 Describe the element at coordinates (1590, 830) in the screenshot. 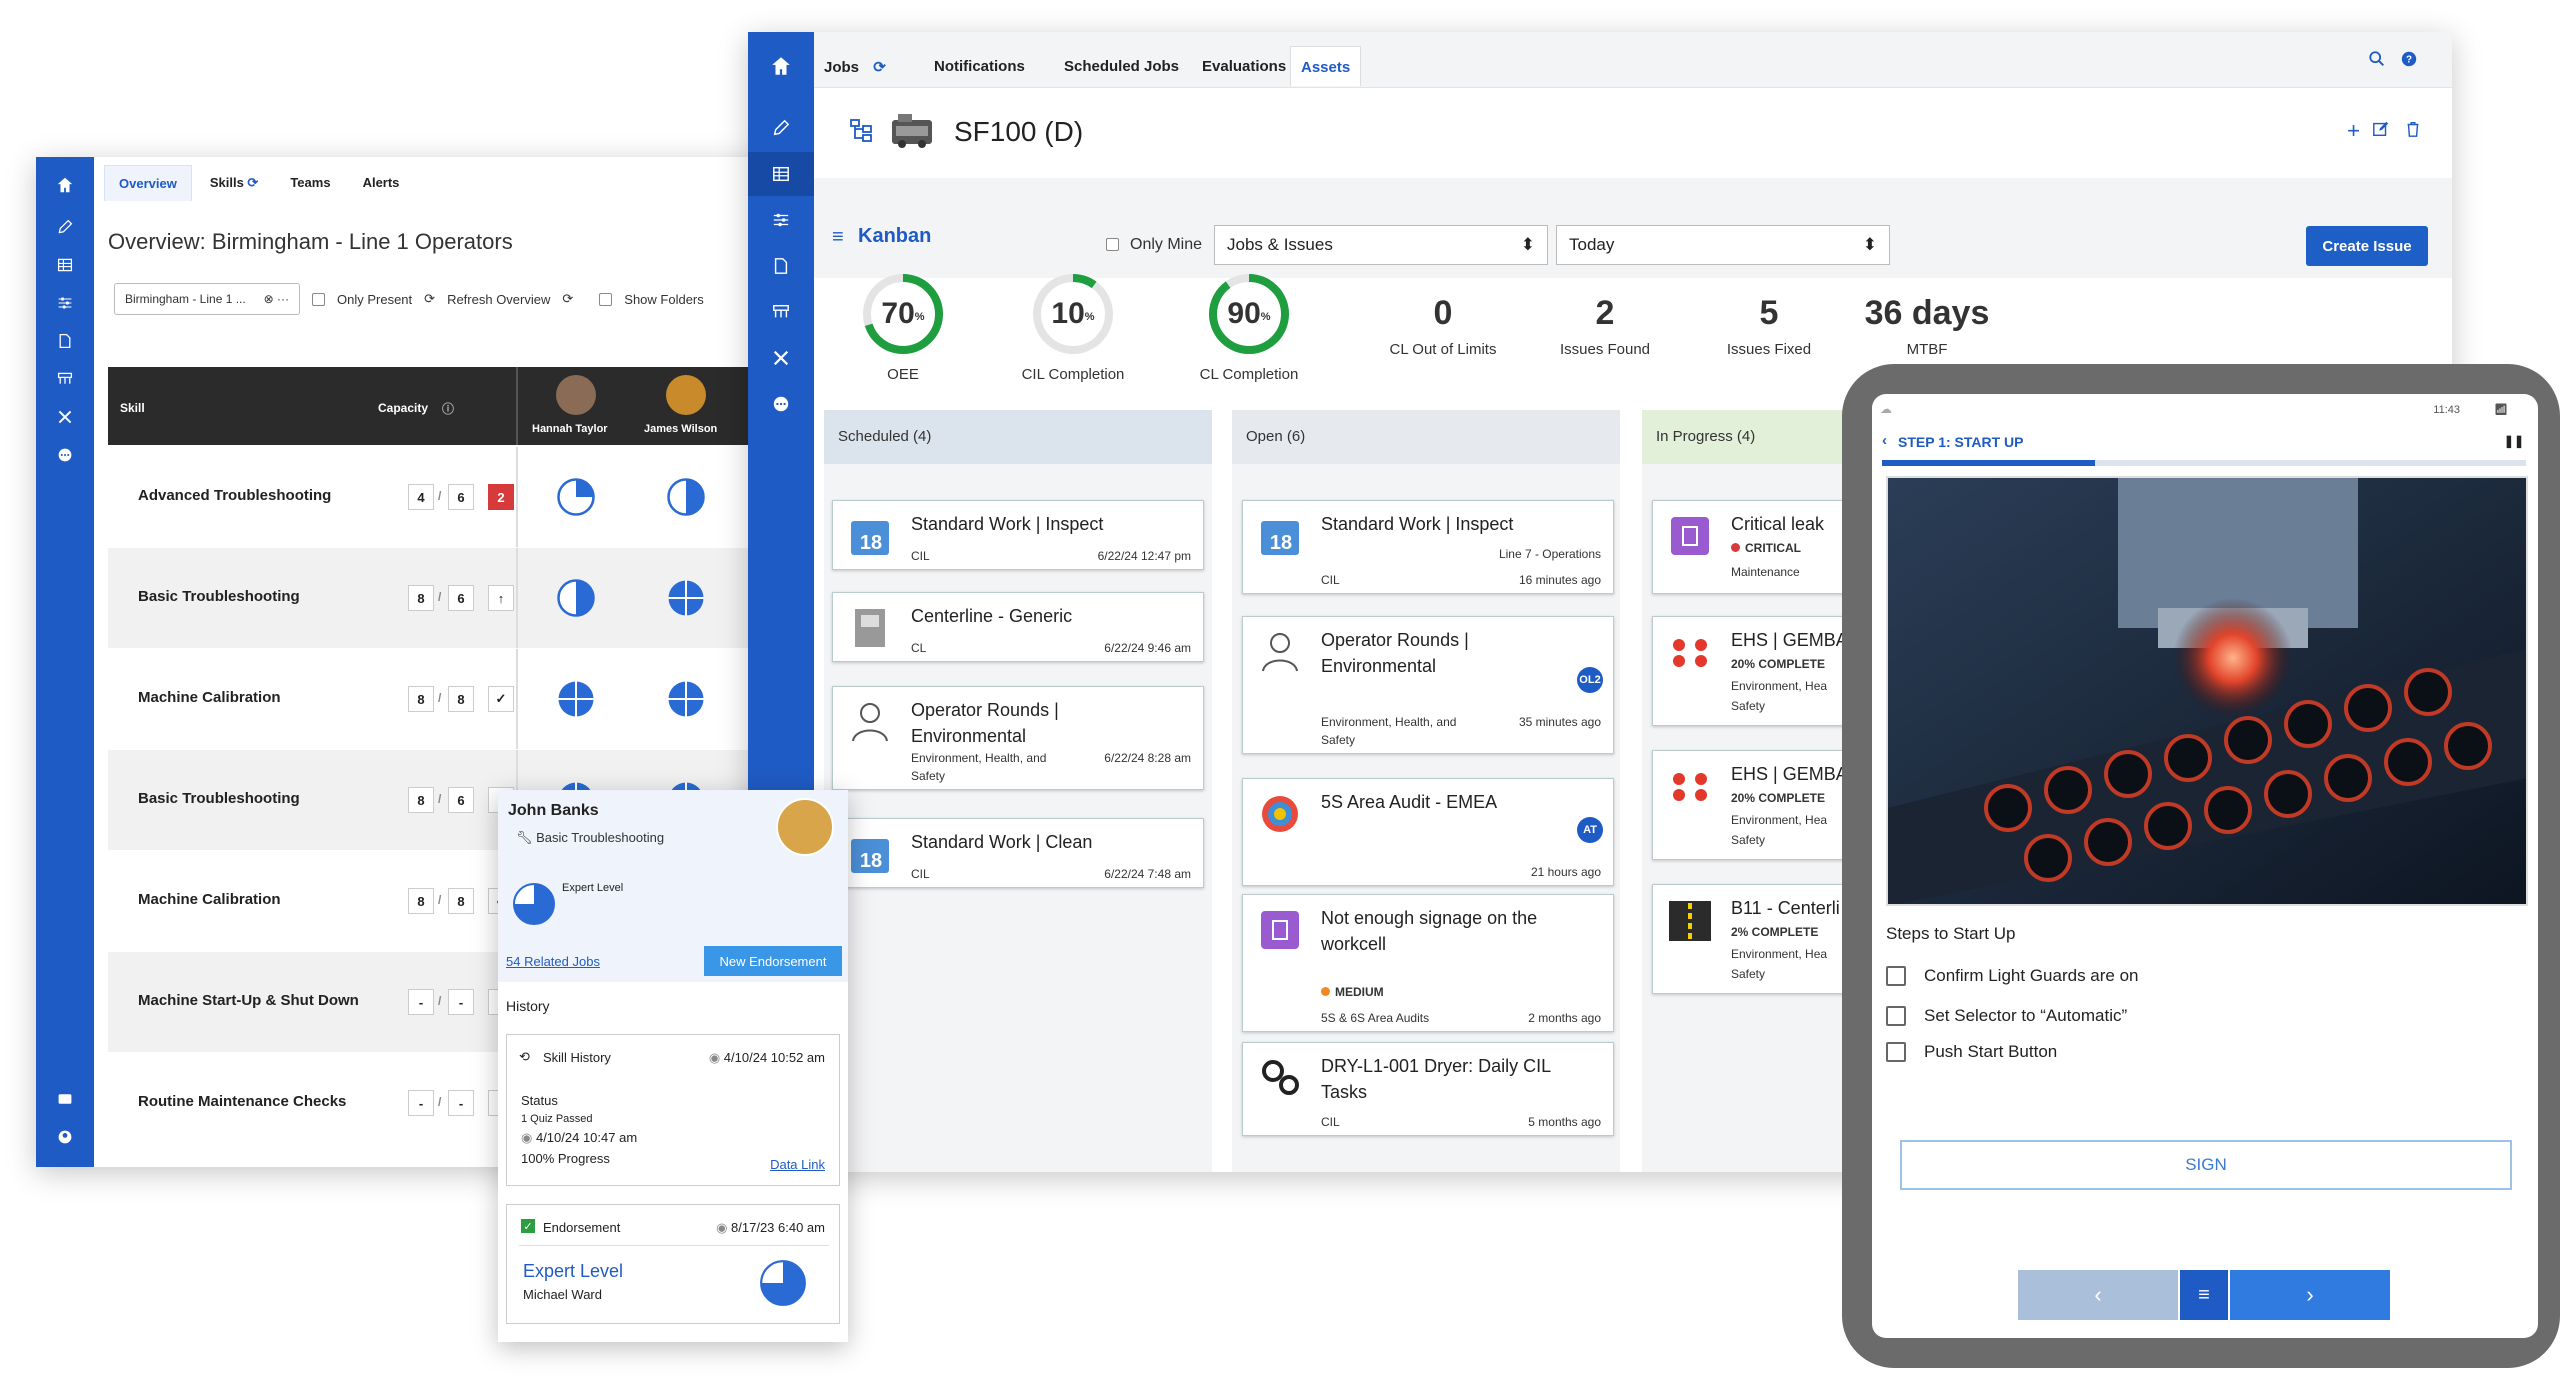

I see `assignee-badge: AT` at that location.